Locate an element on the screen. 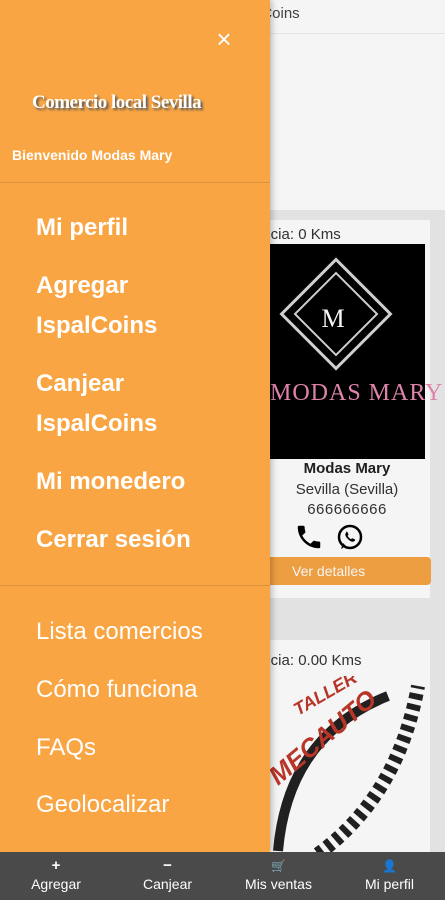 This screenshot has height=900, width=445. nav-label: Mis ventas is located at coordinates (278, 884).